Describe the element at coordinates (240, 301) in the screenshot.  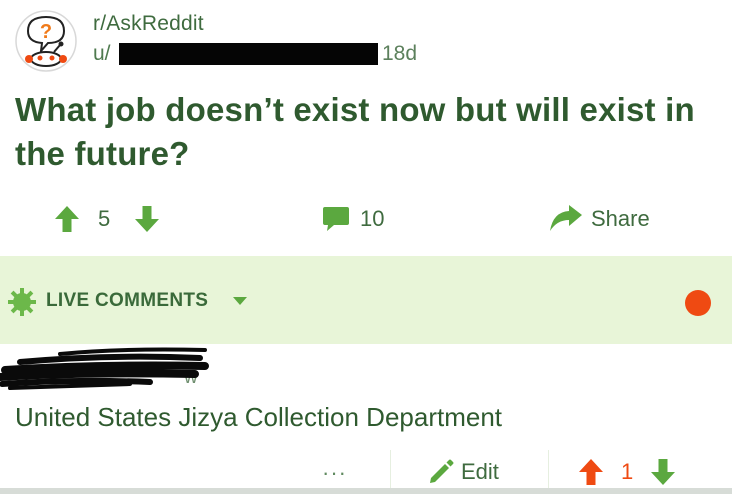
I see `chevron-down-icon` at that location.